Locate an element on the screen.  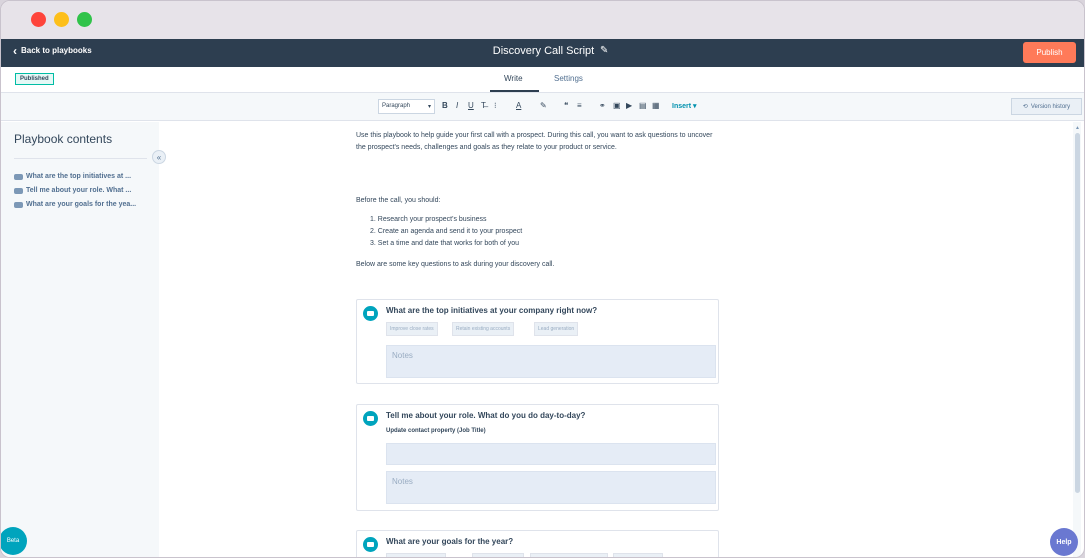
list-item-text: Research your prospect's business is located at coordinates (432, 219).